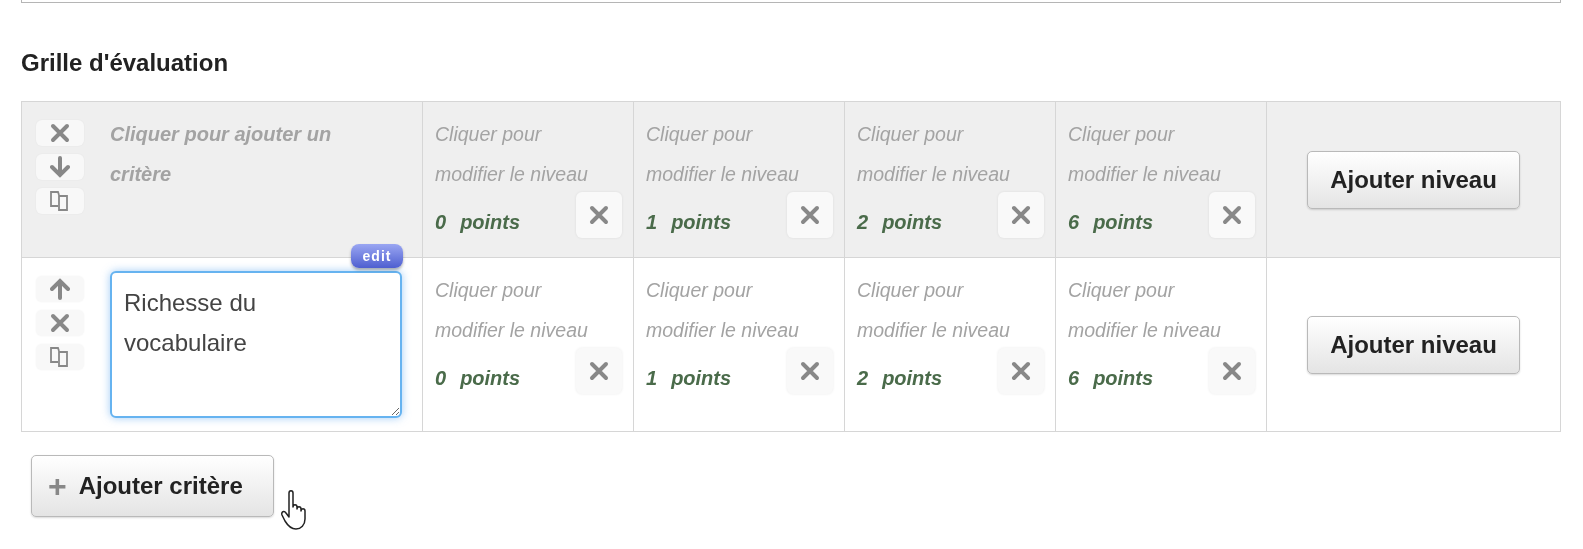  Describe the element at coordinates (125, 63) in the screenshot. I see `section-heading: Grille d'évaluation` at that location.